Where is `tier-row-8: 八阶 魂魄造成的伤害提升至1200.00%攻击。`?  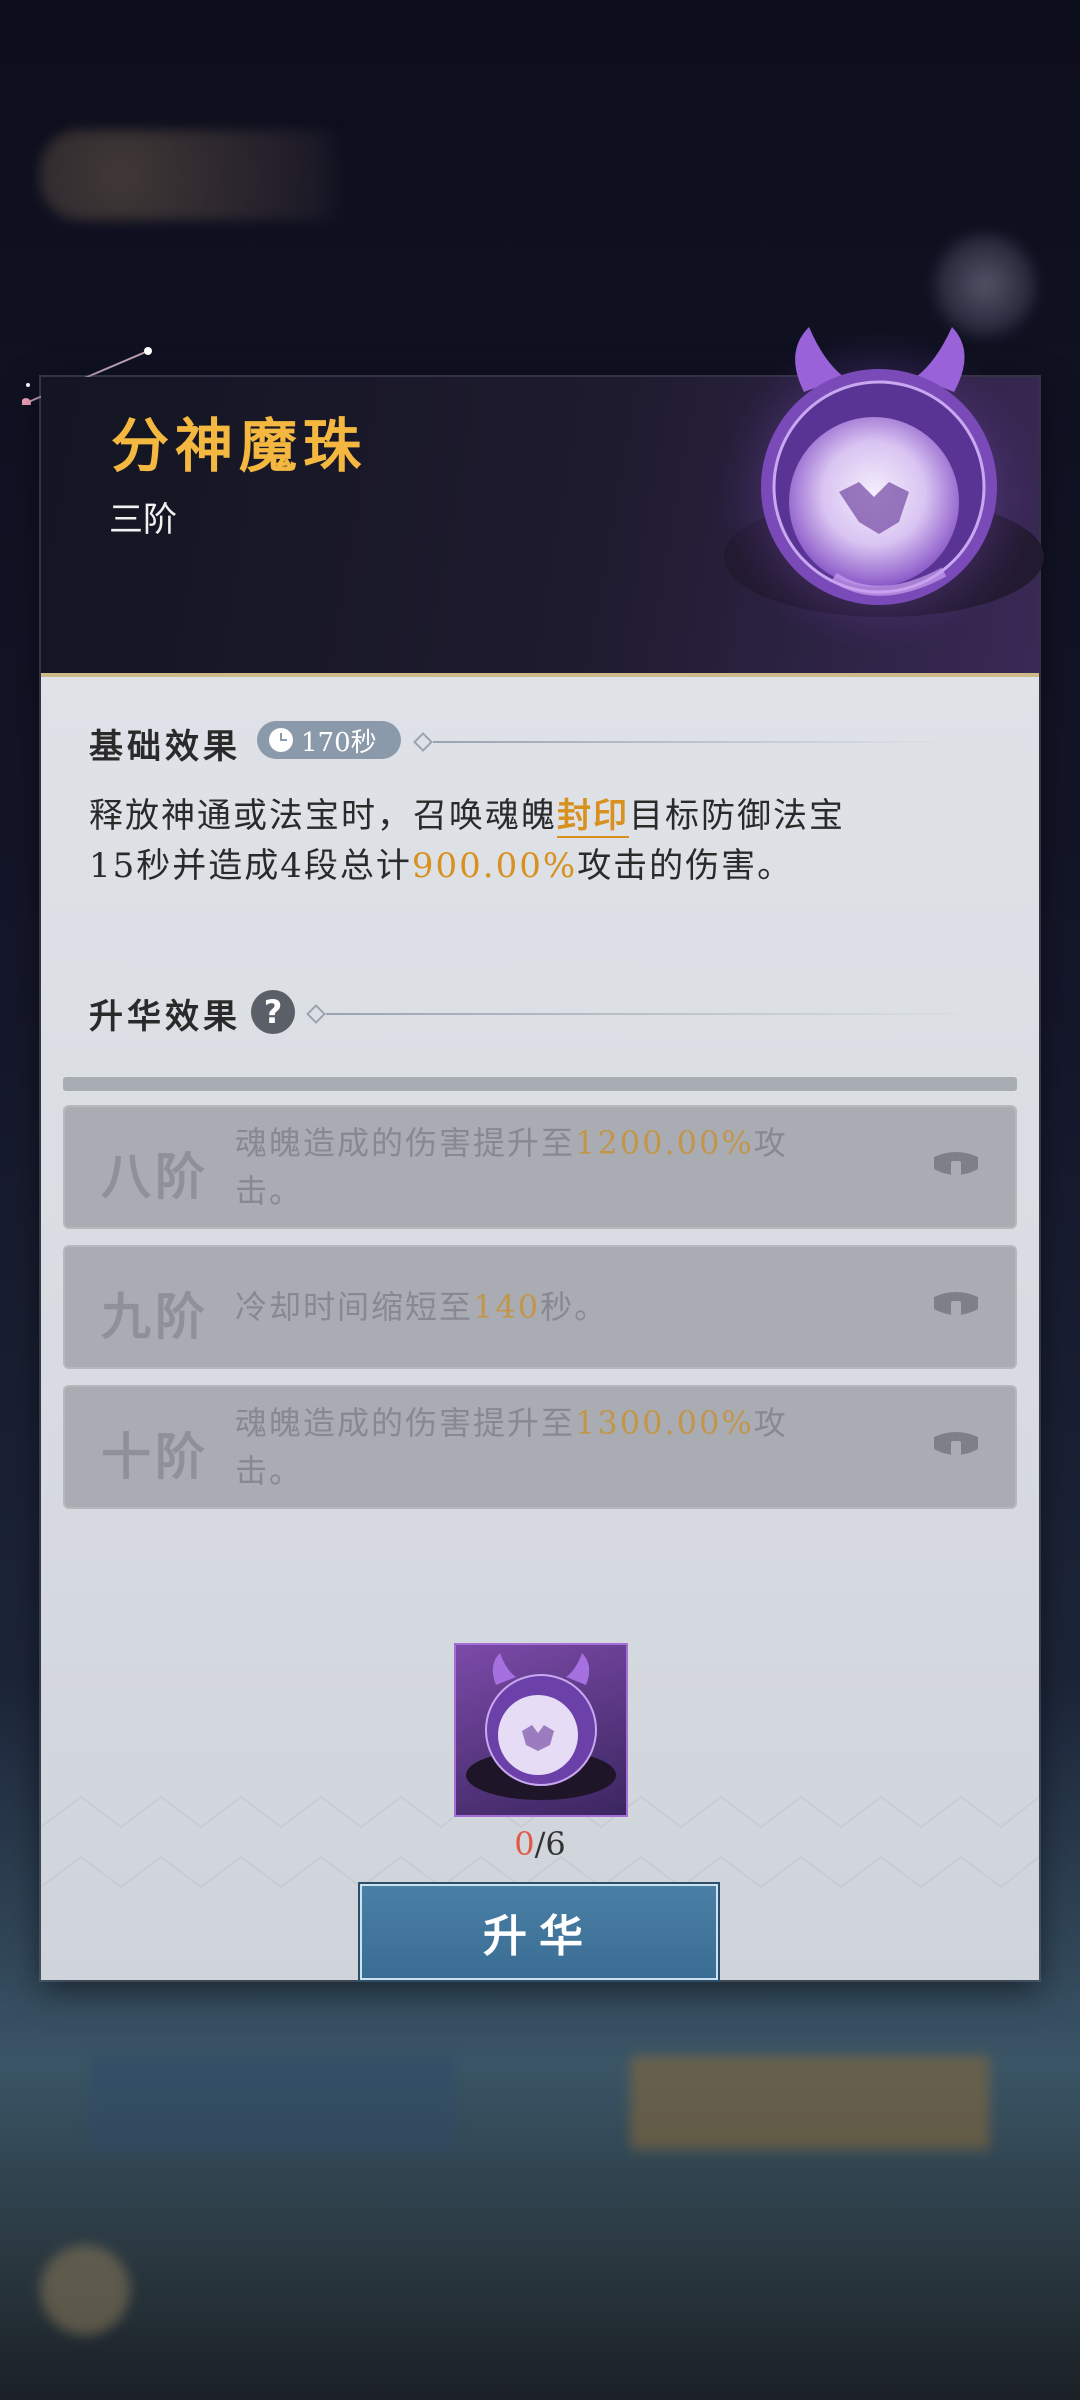
tier-row-8: 八阶 魂魄造成的伤害提升至1200.00%攻击。 is located at coordinates (540, 1167).